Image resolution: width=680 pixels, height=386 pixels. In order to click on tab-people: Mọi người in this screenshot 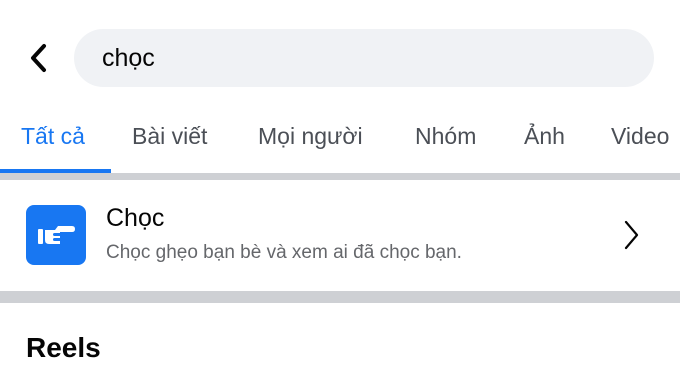, I will do `click(310, 136)`.